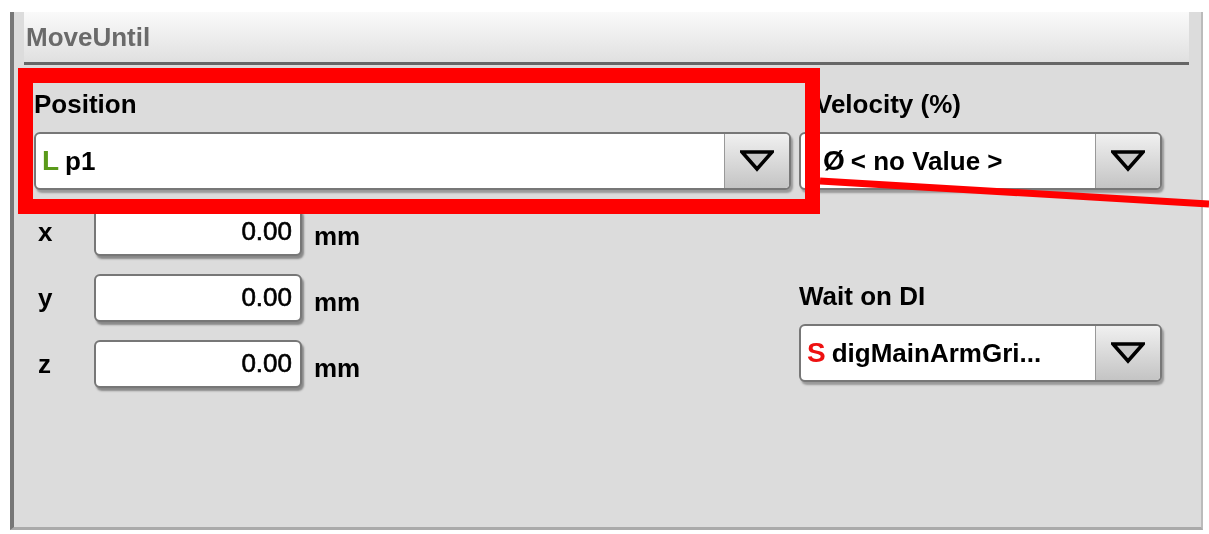 This screenshot has width=1209, height=534. I want to click on velocity-dropdown: Ø < no Value >, so click(980, 161).